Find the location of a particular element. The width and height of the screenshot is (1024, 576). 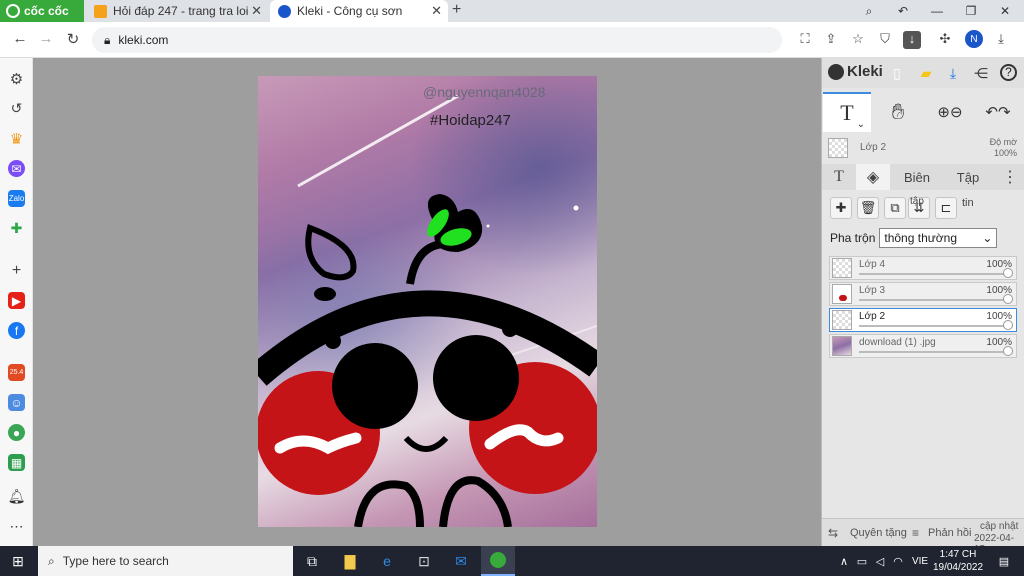

reload-button: ↻ is located at coordinates (73, 39).